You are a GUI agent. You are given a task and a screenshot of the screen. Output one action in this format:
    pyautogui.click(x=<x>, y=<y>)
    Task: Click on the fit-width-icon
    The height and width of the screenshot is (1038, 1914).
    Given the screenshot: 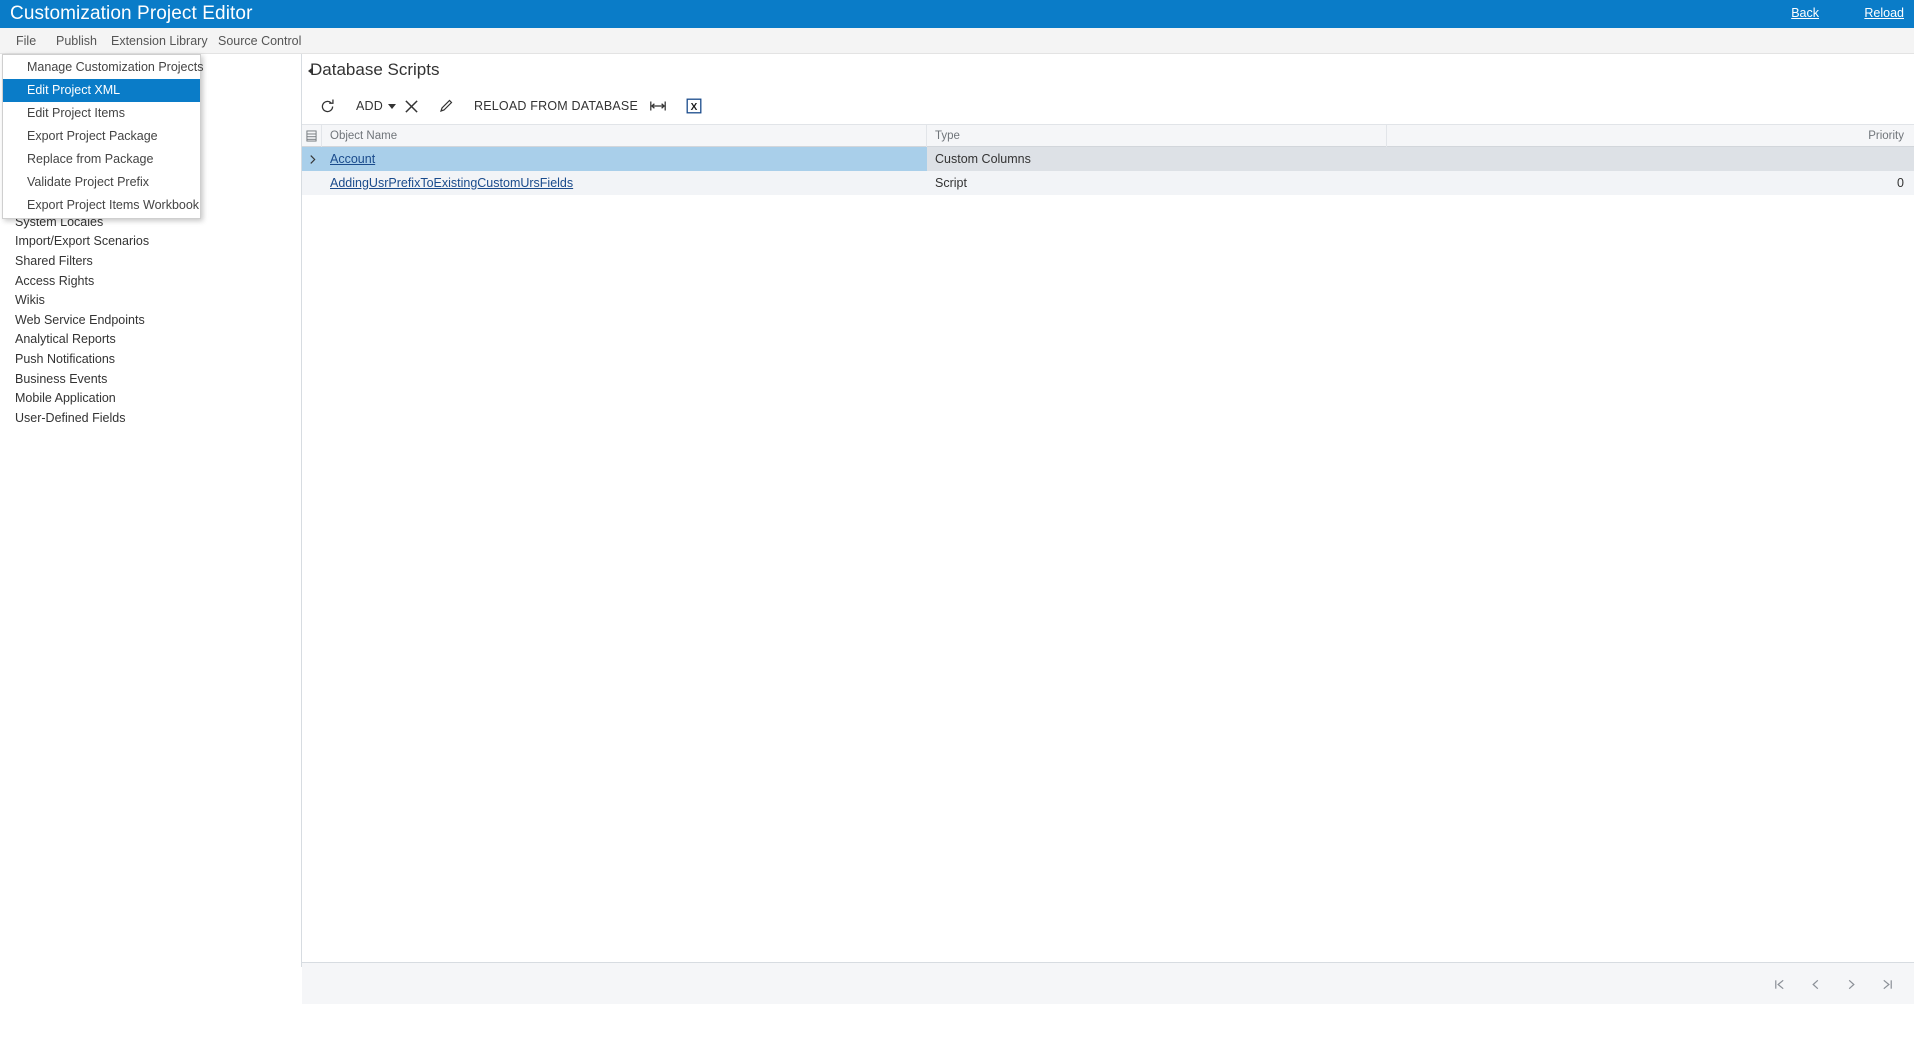 What is the action you would take?
    pyautogui.click(x=658, y=106)
    